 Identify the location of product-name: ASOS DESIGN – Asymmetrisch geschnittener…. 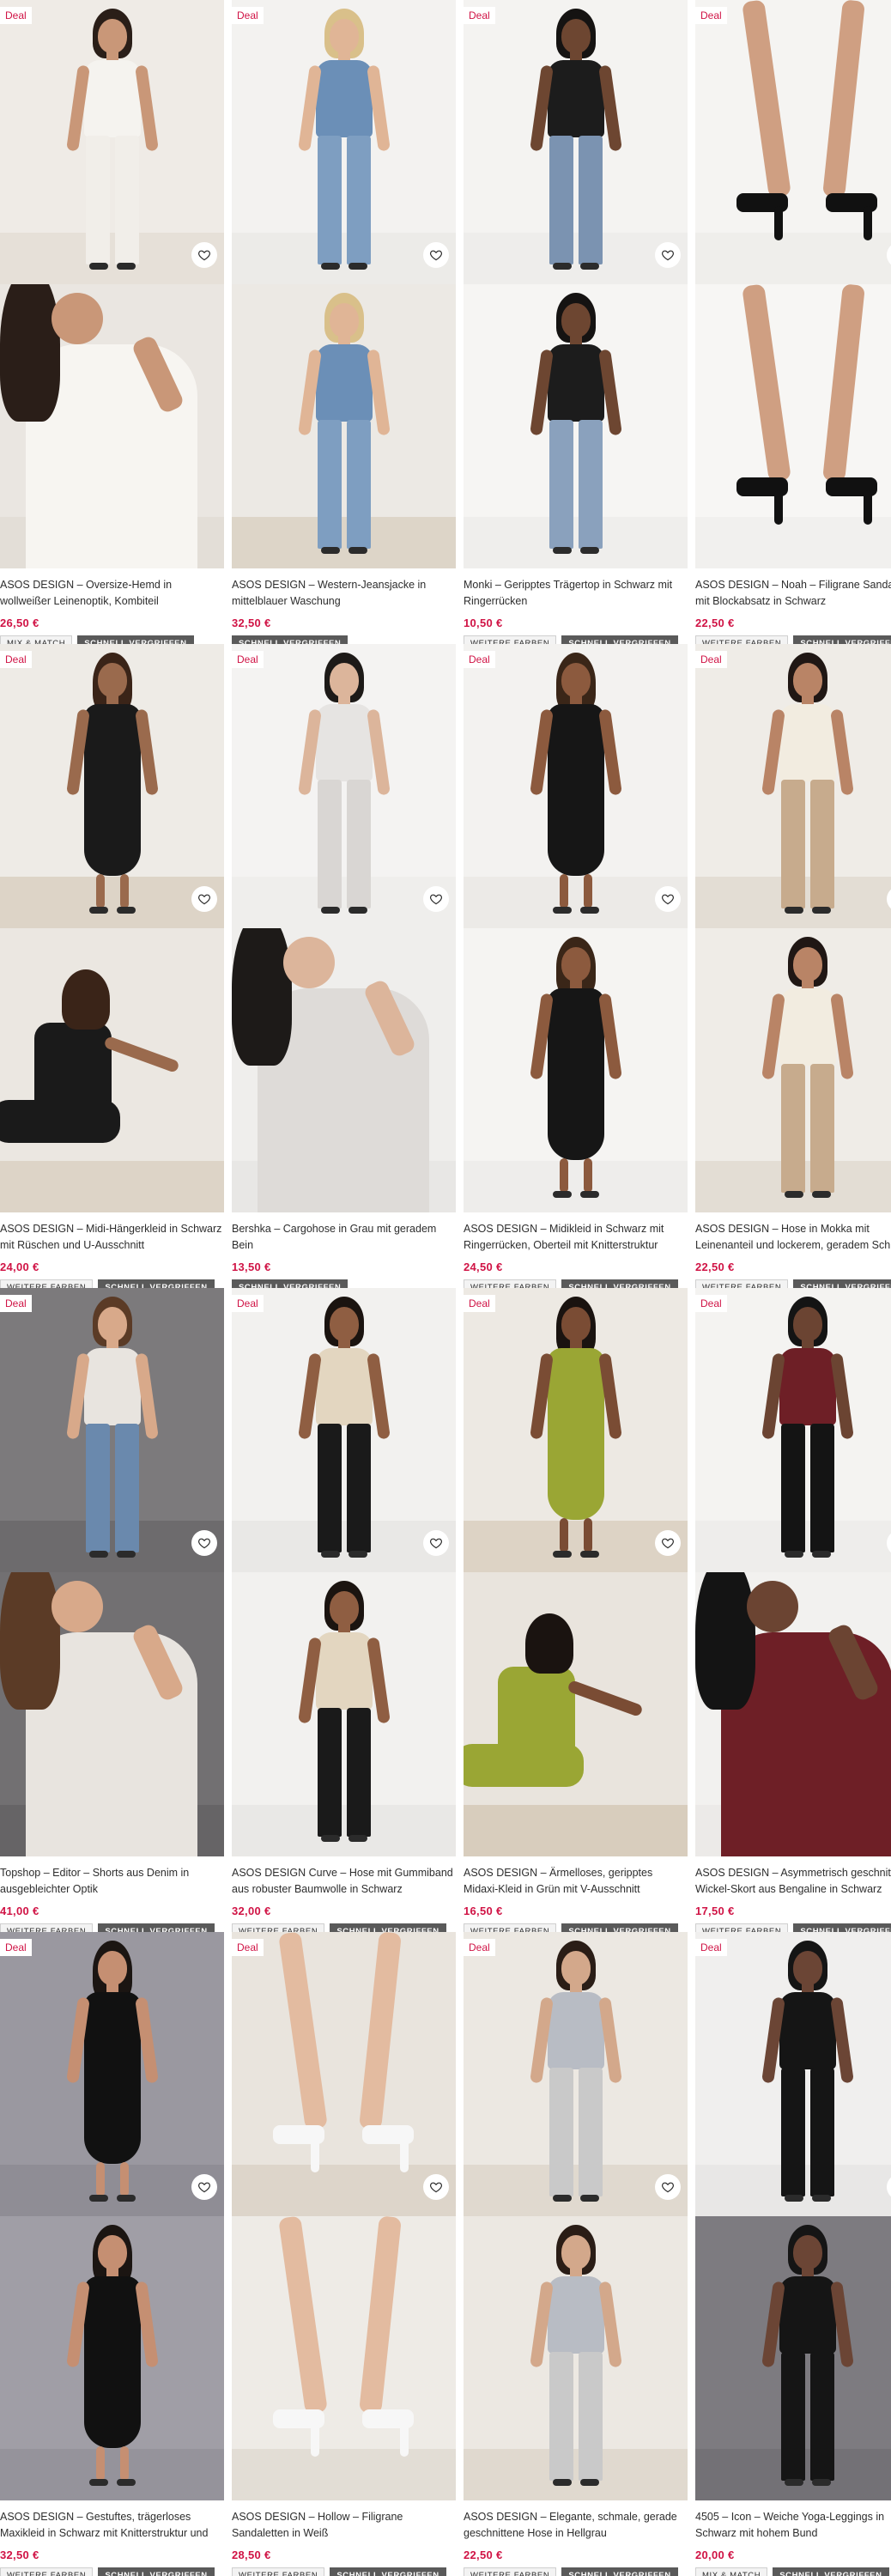
(793, 1881).